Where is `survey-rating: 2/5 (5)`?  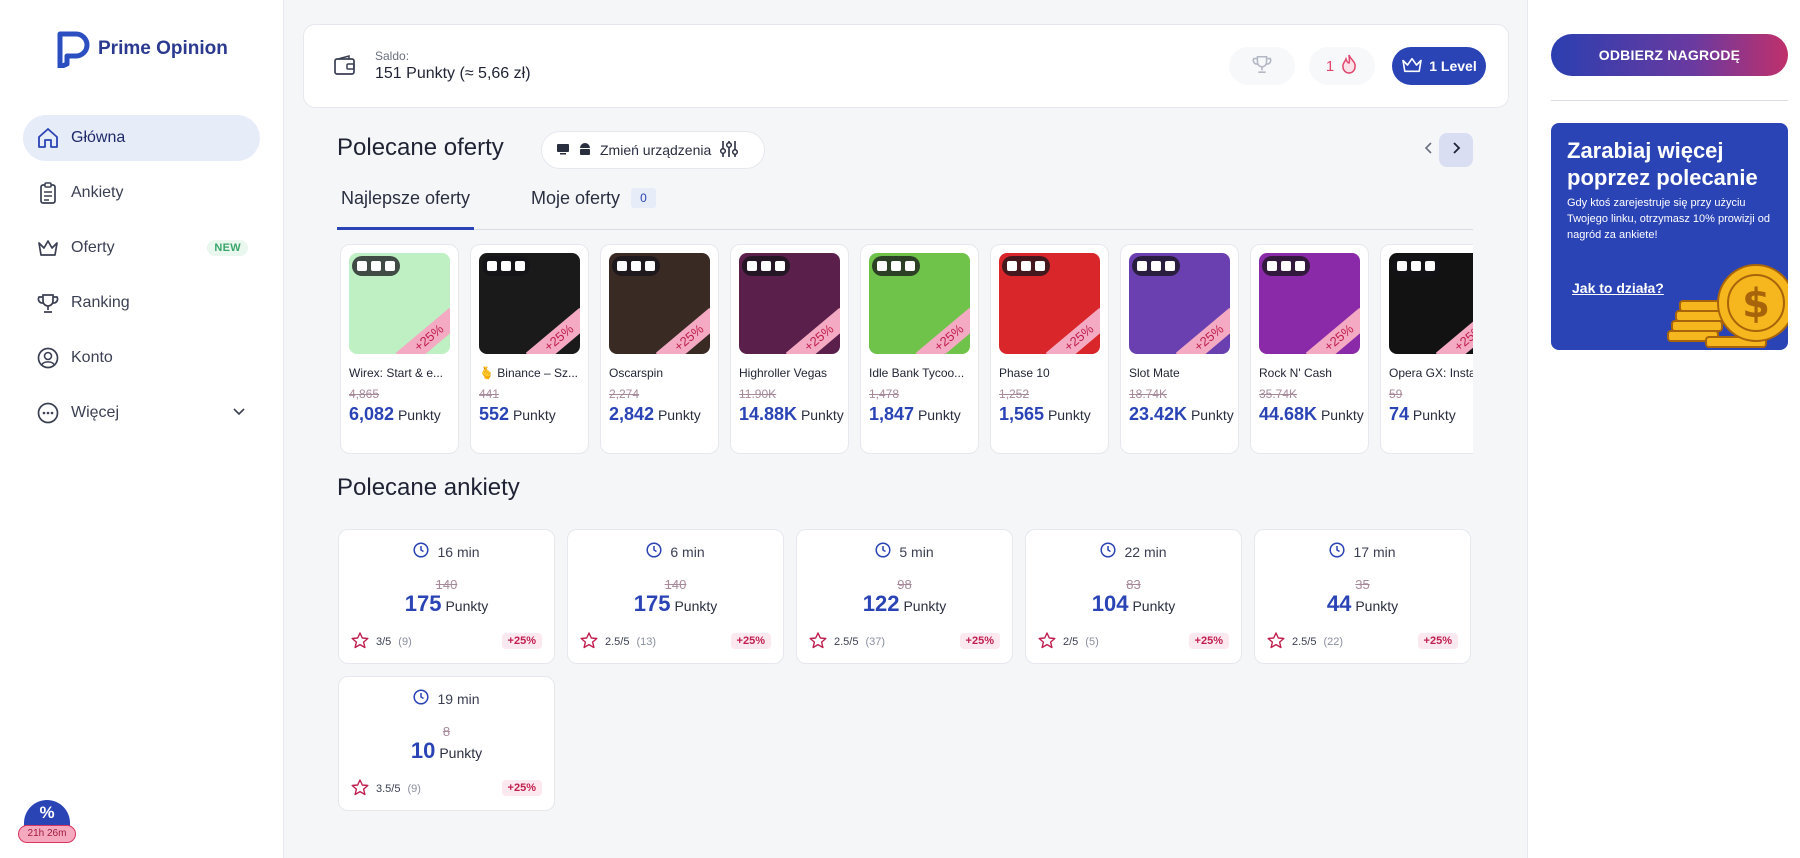 survey-rating: 2/5 (5) is located at coordinates (1068, 642).